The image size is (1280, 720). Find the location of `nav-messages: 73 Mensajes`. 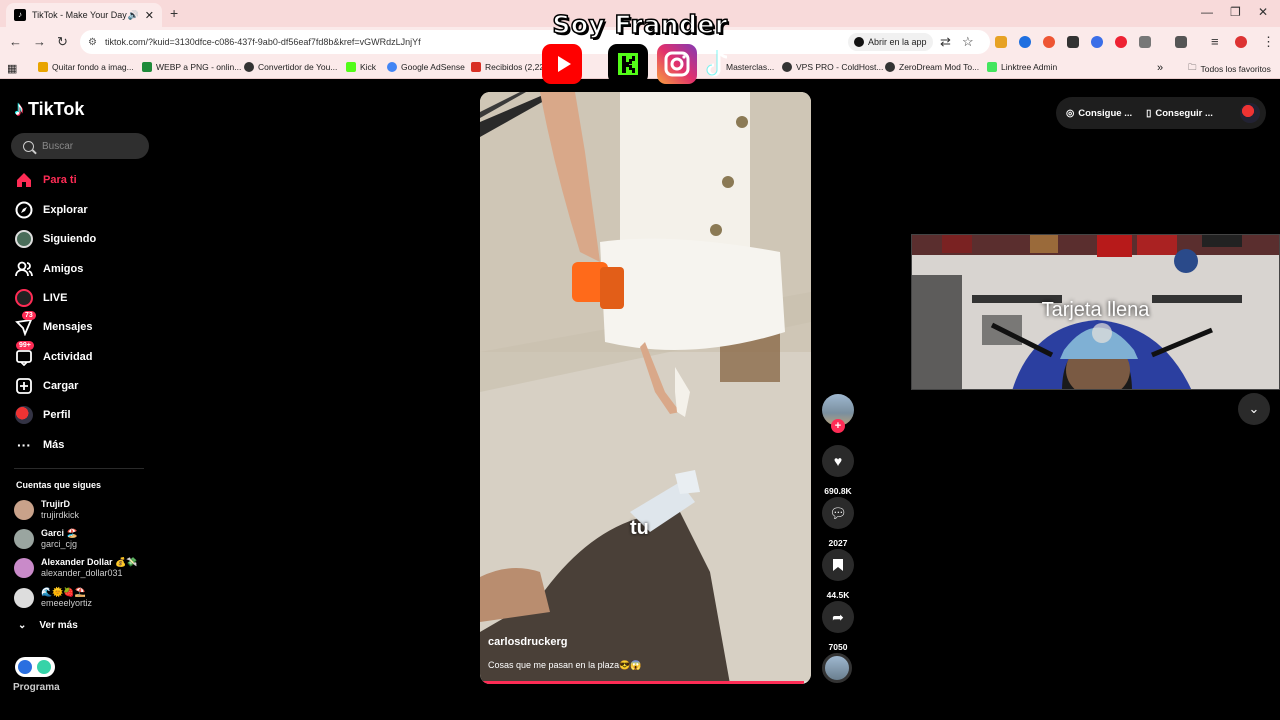

nav-messages: 73 Mensajes is located at coordinates (53, 324).